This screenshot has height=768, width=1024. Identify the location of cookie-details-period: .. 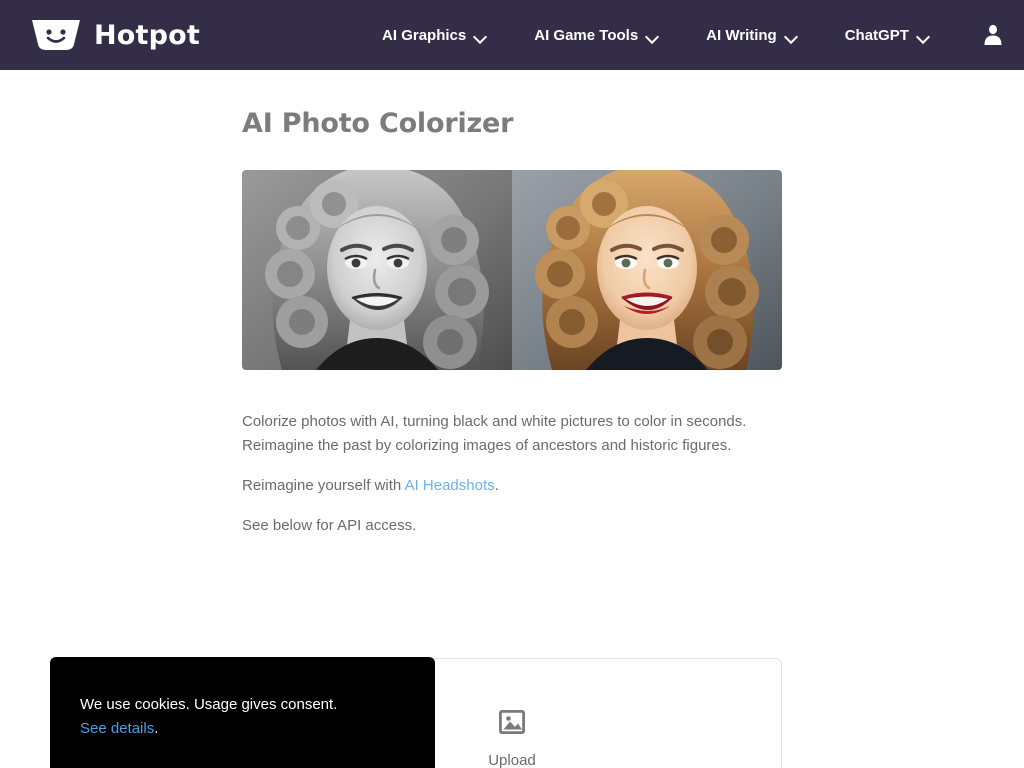
(156, 728).